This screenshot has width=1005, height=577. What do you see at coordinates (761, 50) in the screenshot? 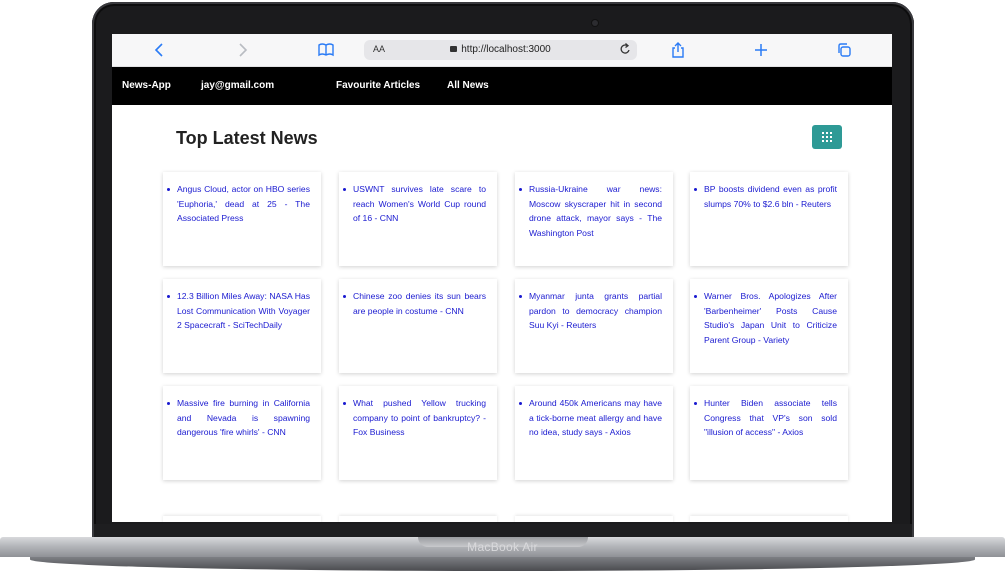
I see `plus-icon` at bounding box center [761, 50].